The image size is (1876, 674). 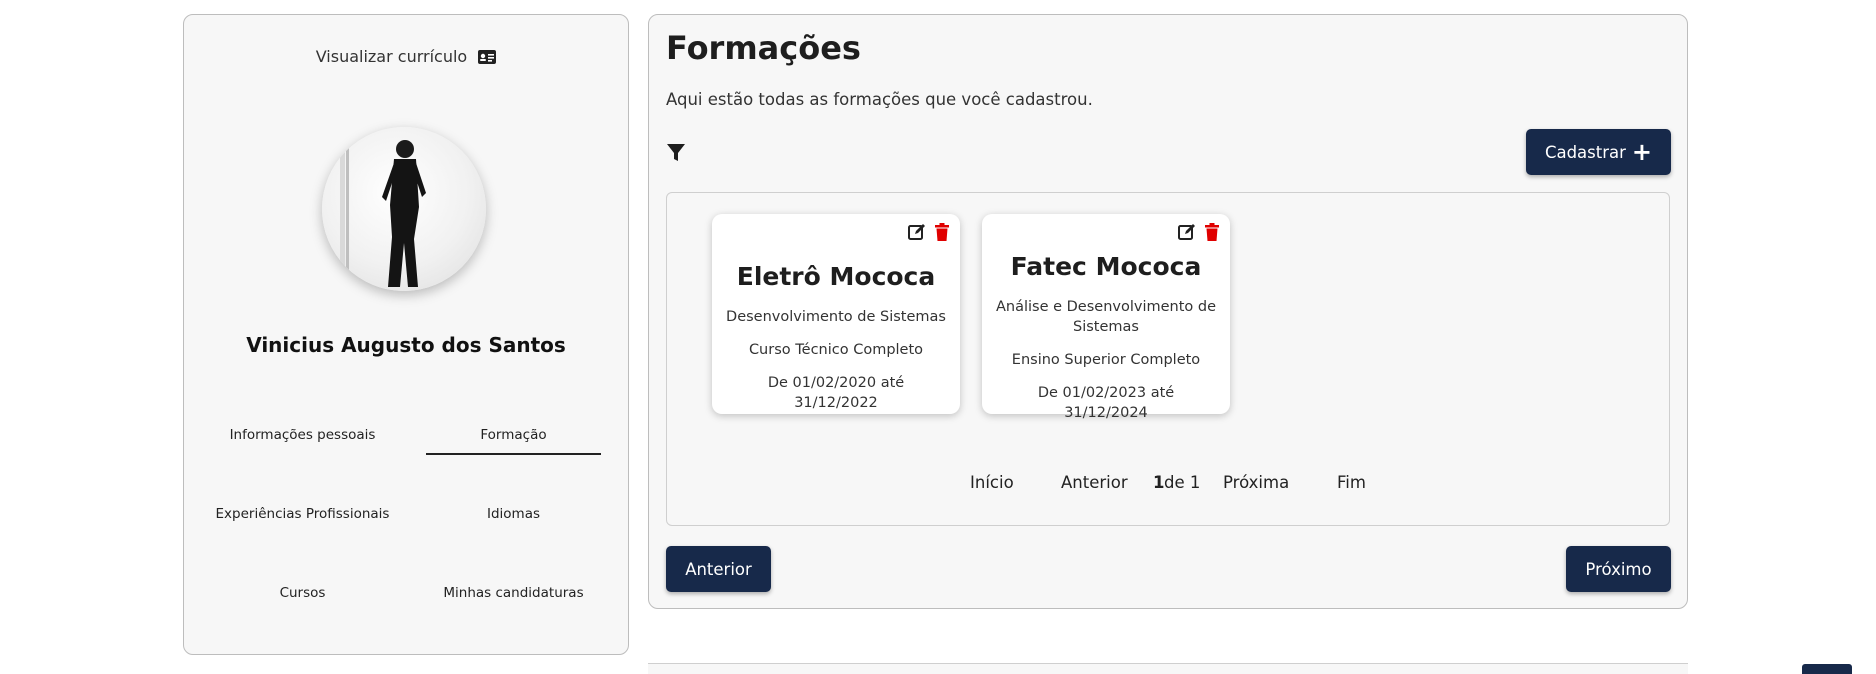 What do you see at coordinates (836, 350) in the screenshot?
I see `course-level: Curso Técnico Completo` at bounding box center [836, 350].